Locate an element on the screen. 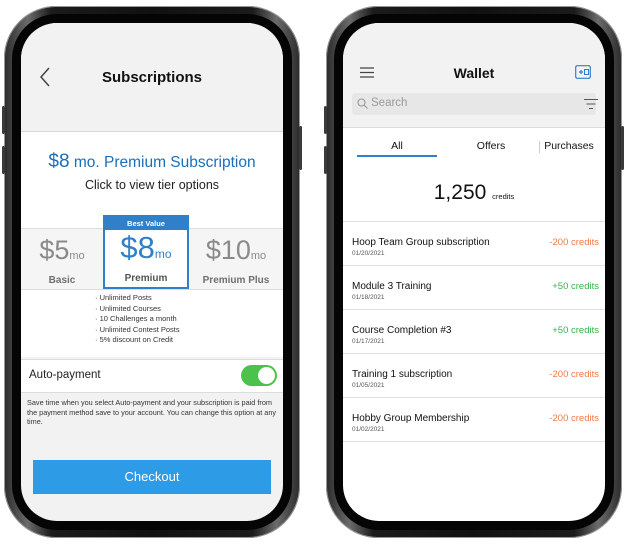 Image resolution: width=626 pixels, height=544 pixels. headline-text: mo. Premium Subscription is located at coordinates (162, 162).